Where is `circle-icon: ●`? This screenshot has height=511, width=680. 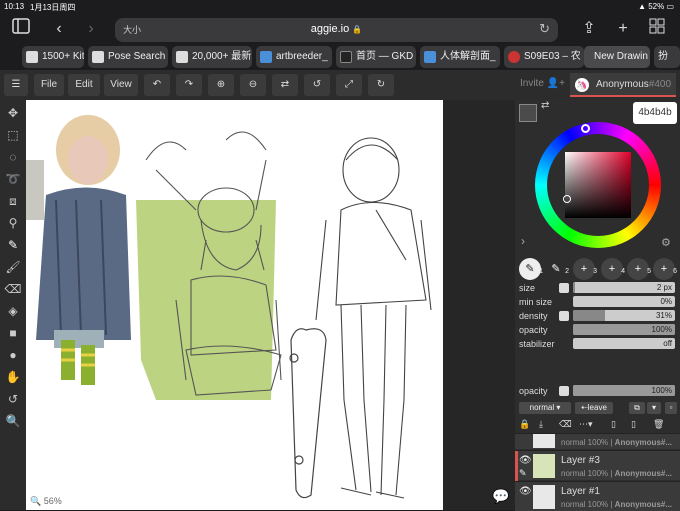
circle-icon: ● is located at coordinates (13, 355).